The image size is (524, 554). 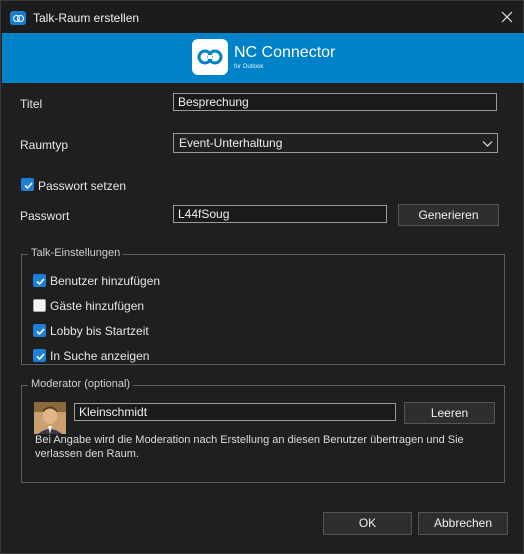 I want to click on brand-banner: NC Connector for Outlook, so click(x=263, y=58).